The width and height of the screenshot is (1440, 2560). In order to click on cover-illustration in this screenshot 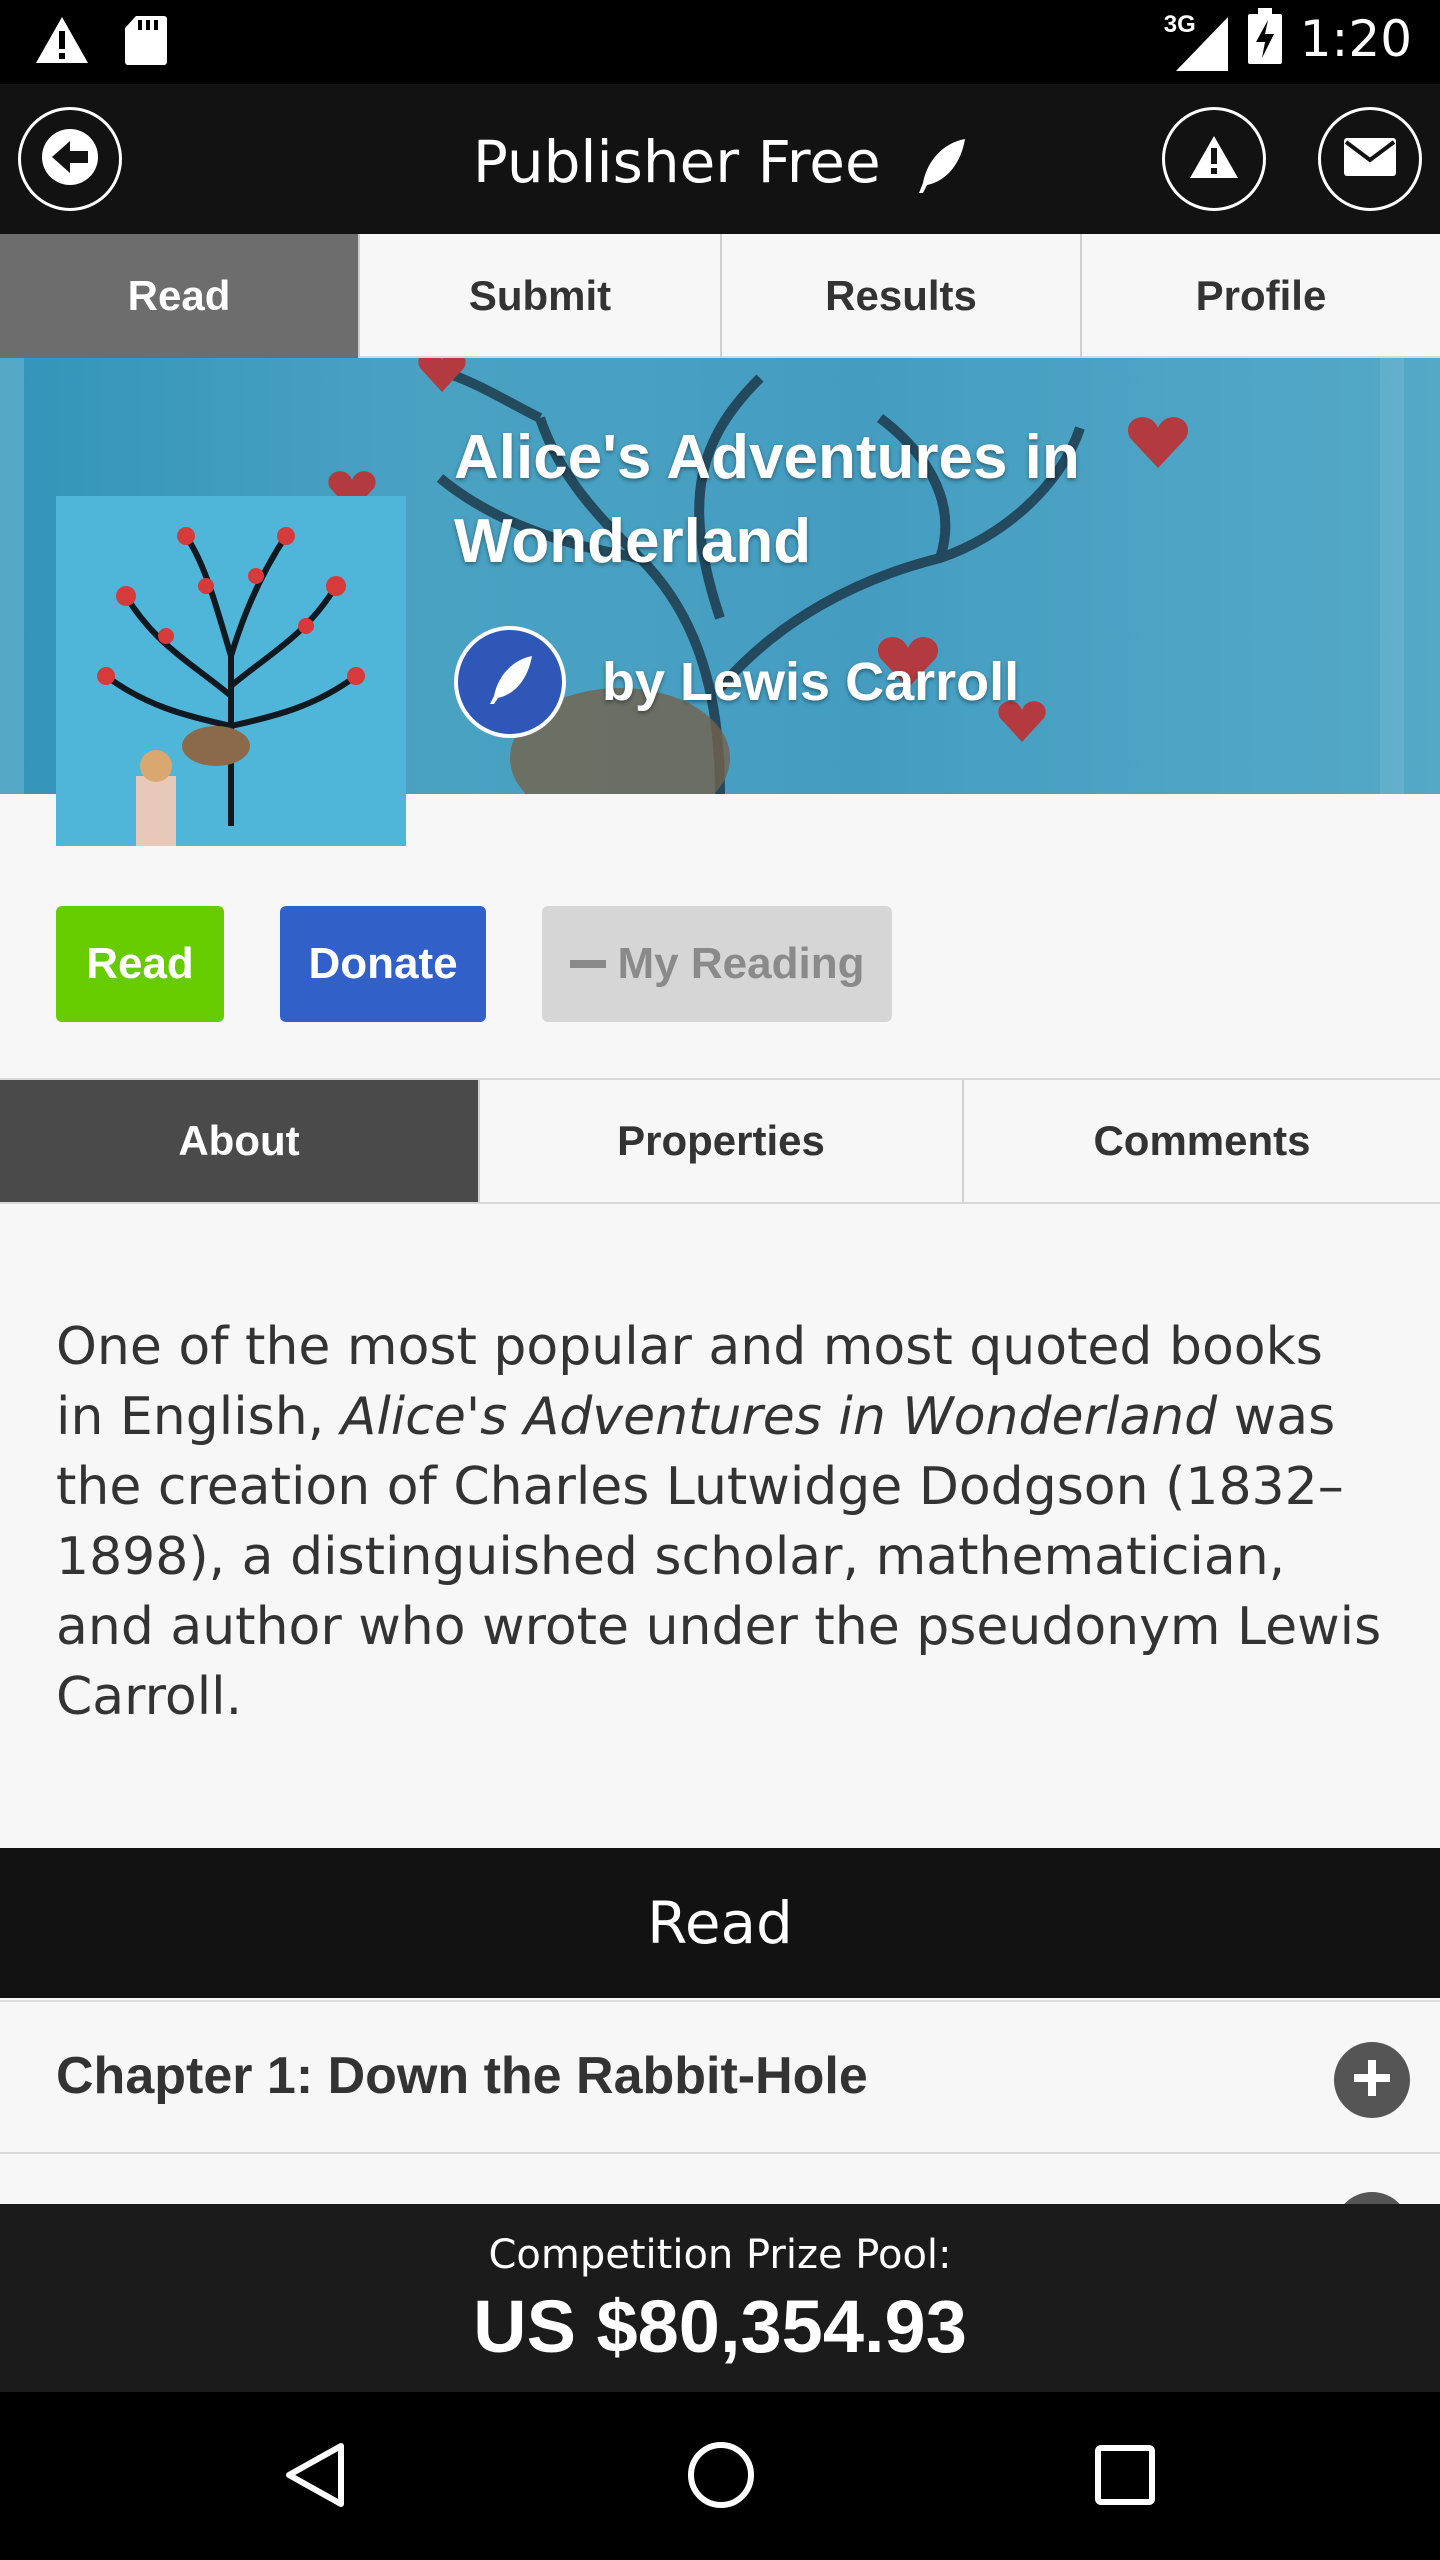, I will do `click(231, 671)`.